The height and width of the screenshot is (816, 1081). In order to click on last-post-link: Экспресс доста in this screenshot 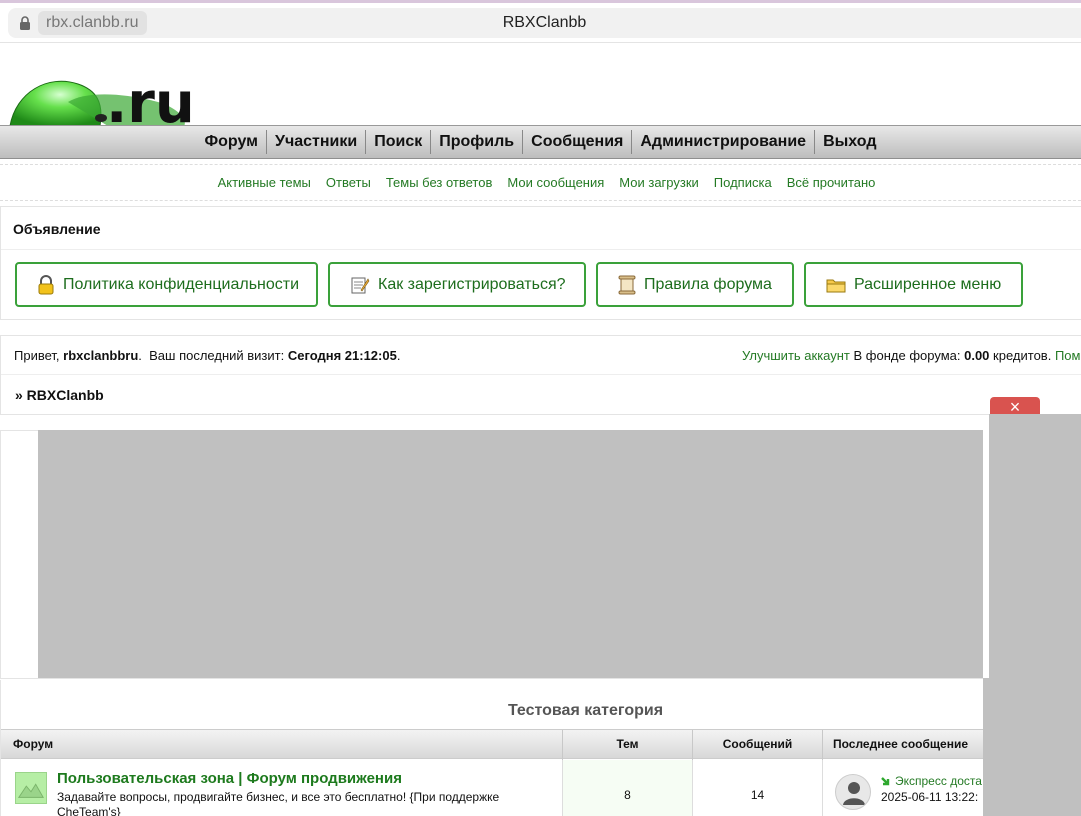, I will do `click(938, 781)`.